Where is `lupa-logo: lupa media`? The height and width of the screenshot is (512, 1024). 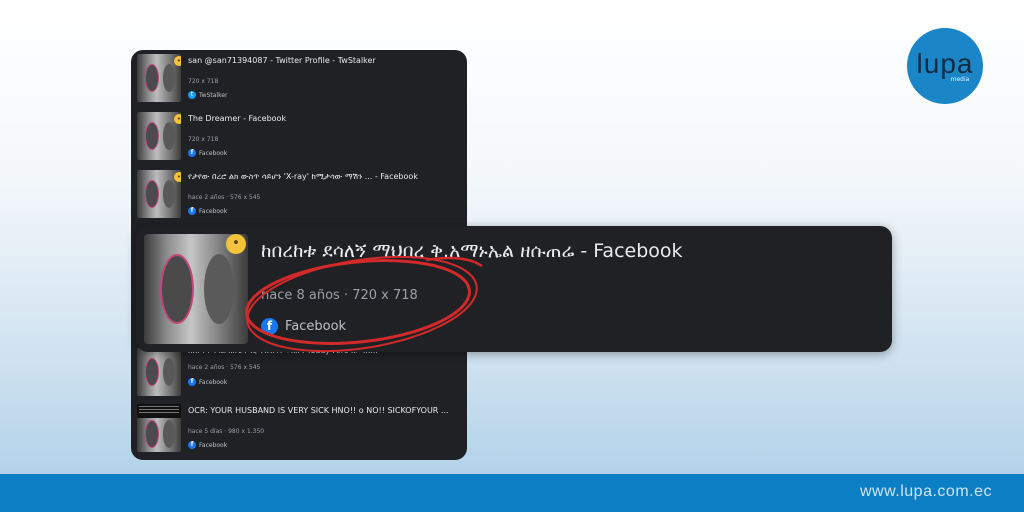
lupa-logo: lupa media is located at coordinates (945, 66).